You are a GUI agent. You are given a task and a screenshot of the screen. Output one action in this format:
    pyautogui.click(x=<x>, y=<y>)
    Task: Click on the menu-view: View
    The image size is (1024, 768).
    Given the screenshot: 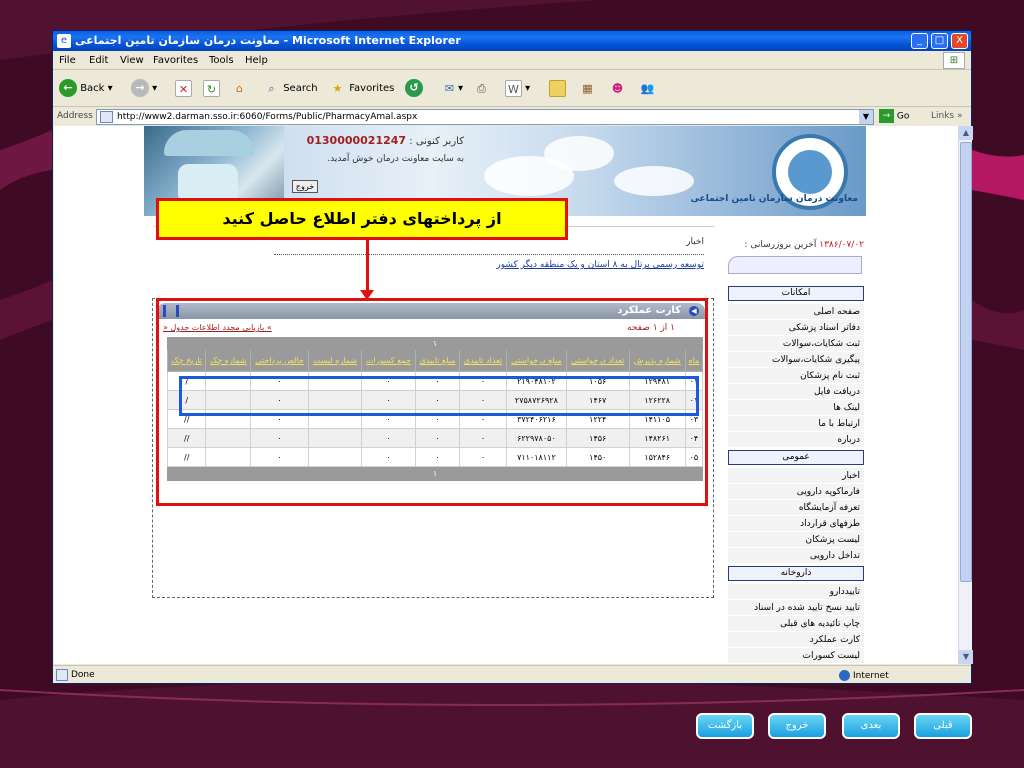 What is the action you would take?
    pyautogui.click(x=132, y=60)
    